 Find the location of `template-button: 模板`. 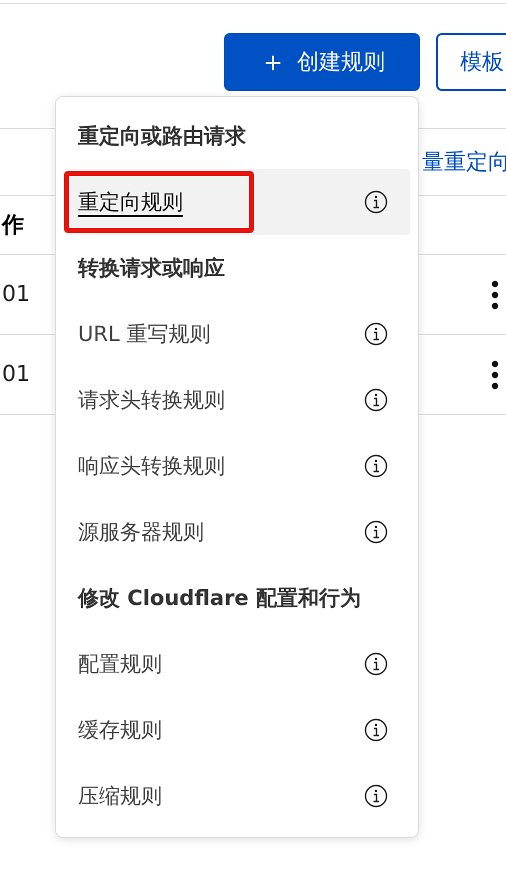

template-button: 模板 is located at coordinates (471, 62).